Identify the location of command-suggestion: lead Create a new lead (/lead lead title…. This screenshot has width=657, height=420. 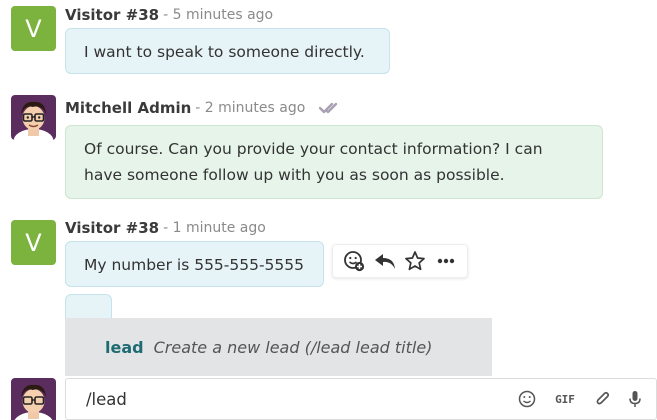
(278, 347).